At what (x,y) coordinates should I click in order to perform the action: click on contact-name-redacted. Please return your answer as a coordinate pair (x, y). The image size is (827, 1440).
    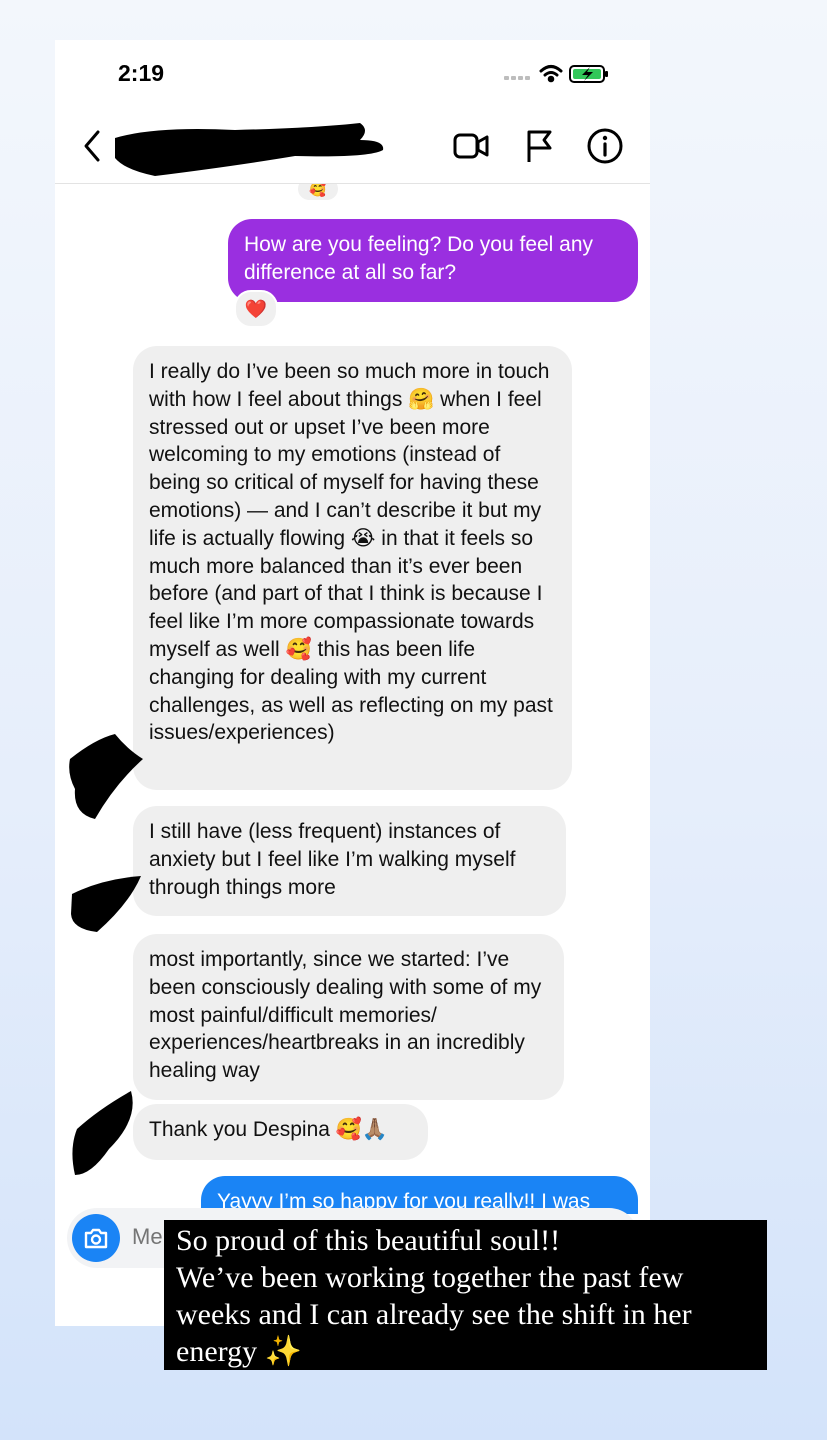
    Looking at the image, I should click on (255, 148).